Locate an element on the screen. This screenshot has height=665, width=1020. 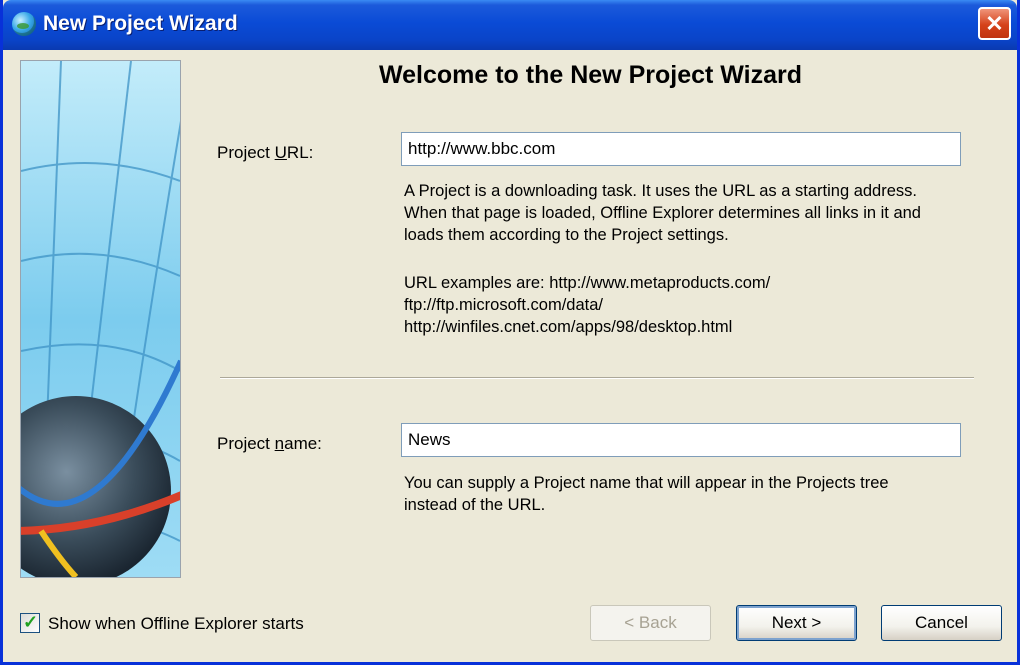
globe-graphic is located at coordinates (100, 319).